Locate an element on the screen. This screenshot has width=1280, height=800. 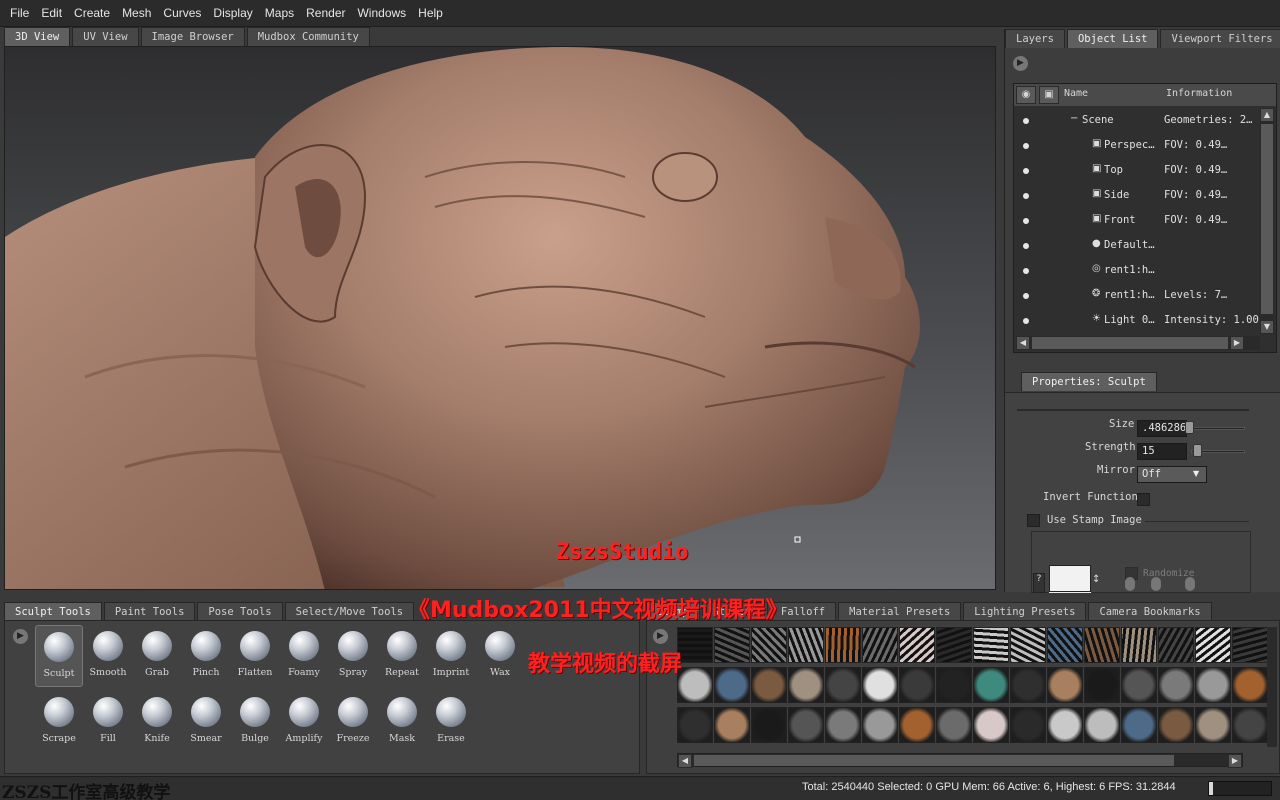
menu-maps: Maps is located at coordinates (279, 13).